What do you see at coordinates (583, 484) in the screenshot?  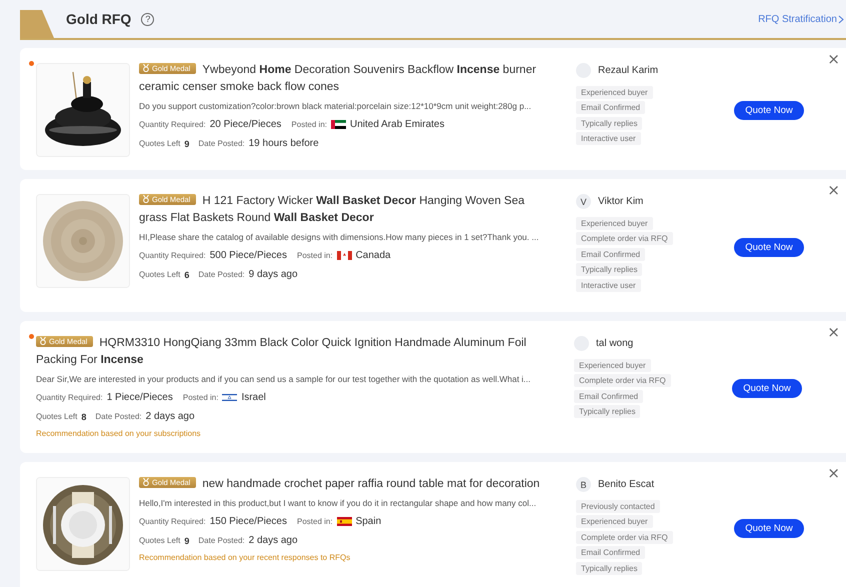 I see `buyer-avatar: B` at bounding box center [583, 484].